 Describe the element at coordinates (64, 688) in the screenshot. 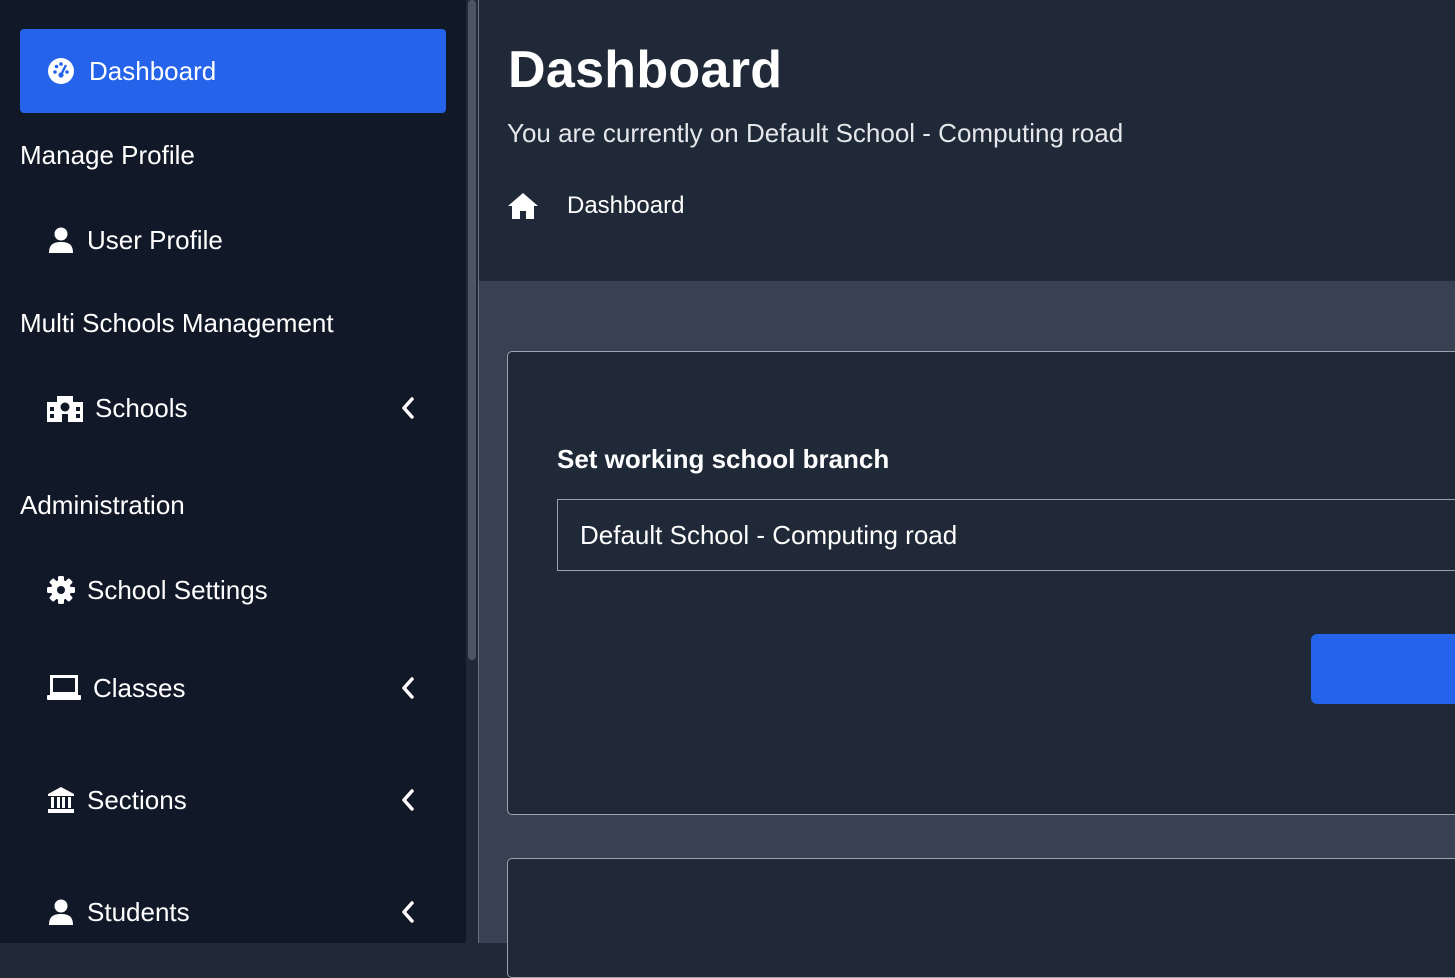

I see `laptop-icon` at that location.